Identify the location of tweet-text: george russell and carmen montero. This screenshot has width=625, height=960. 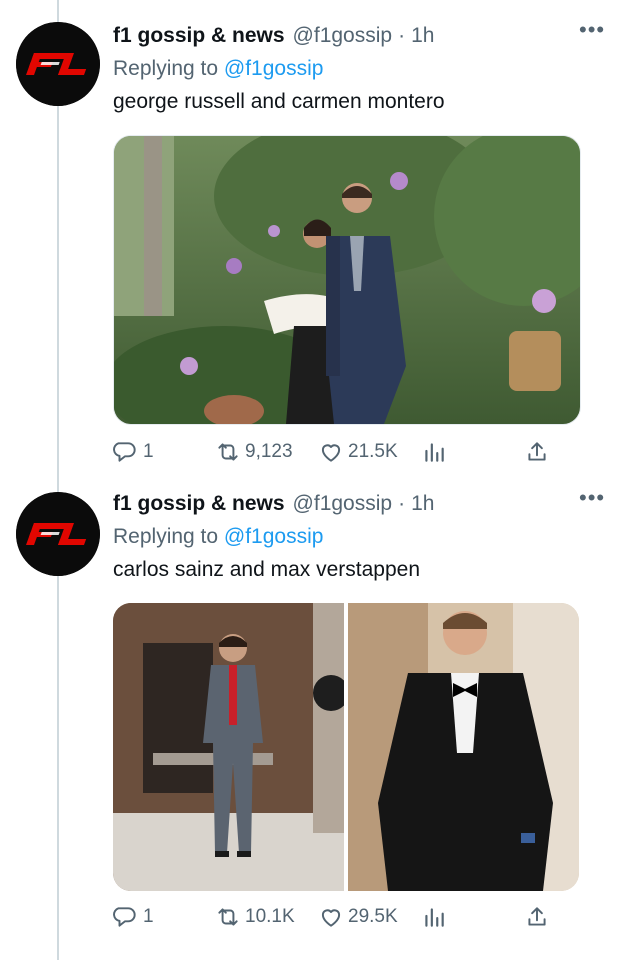
(279, 101).